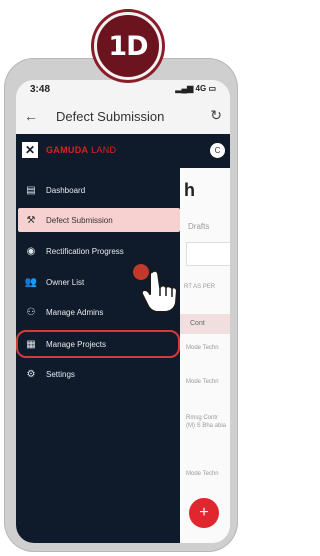 The width and height of the screenshot is (320, 556). I want to click on menu-item-label: Owner List, so click(65, 282).